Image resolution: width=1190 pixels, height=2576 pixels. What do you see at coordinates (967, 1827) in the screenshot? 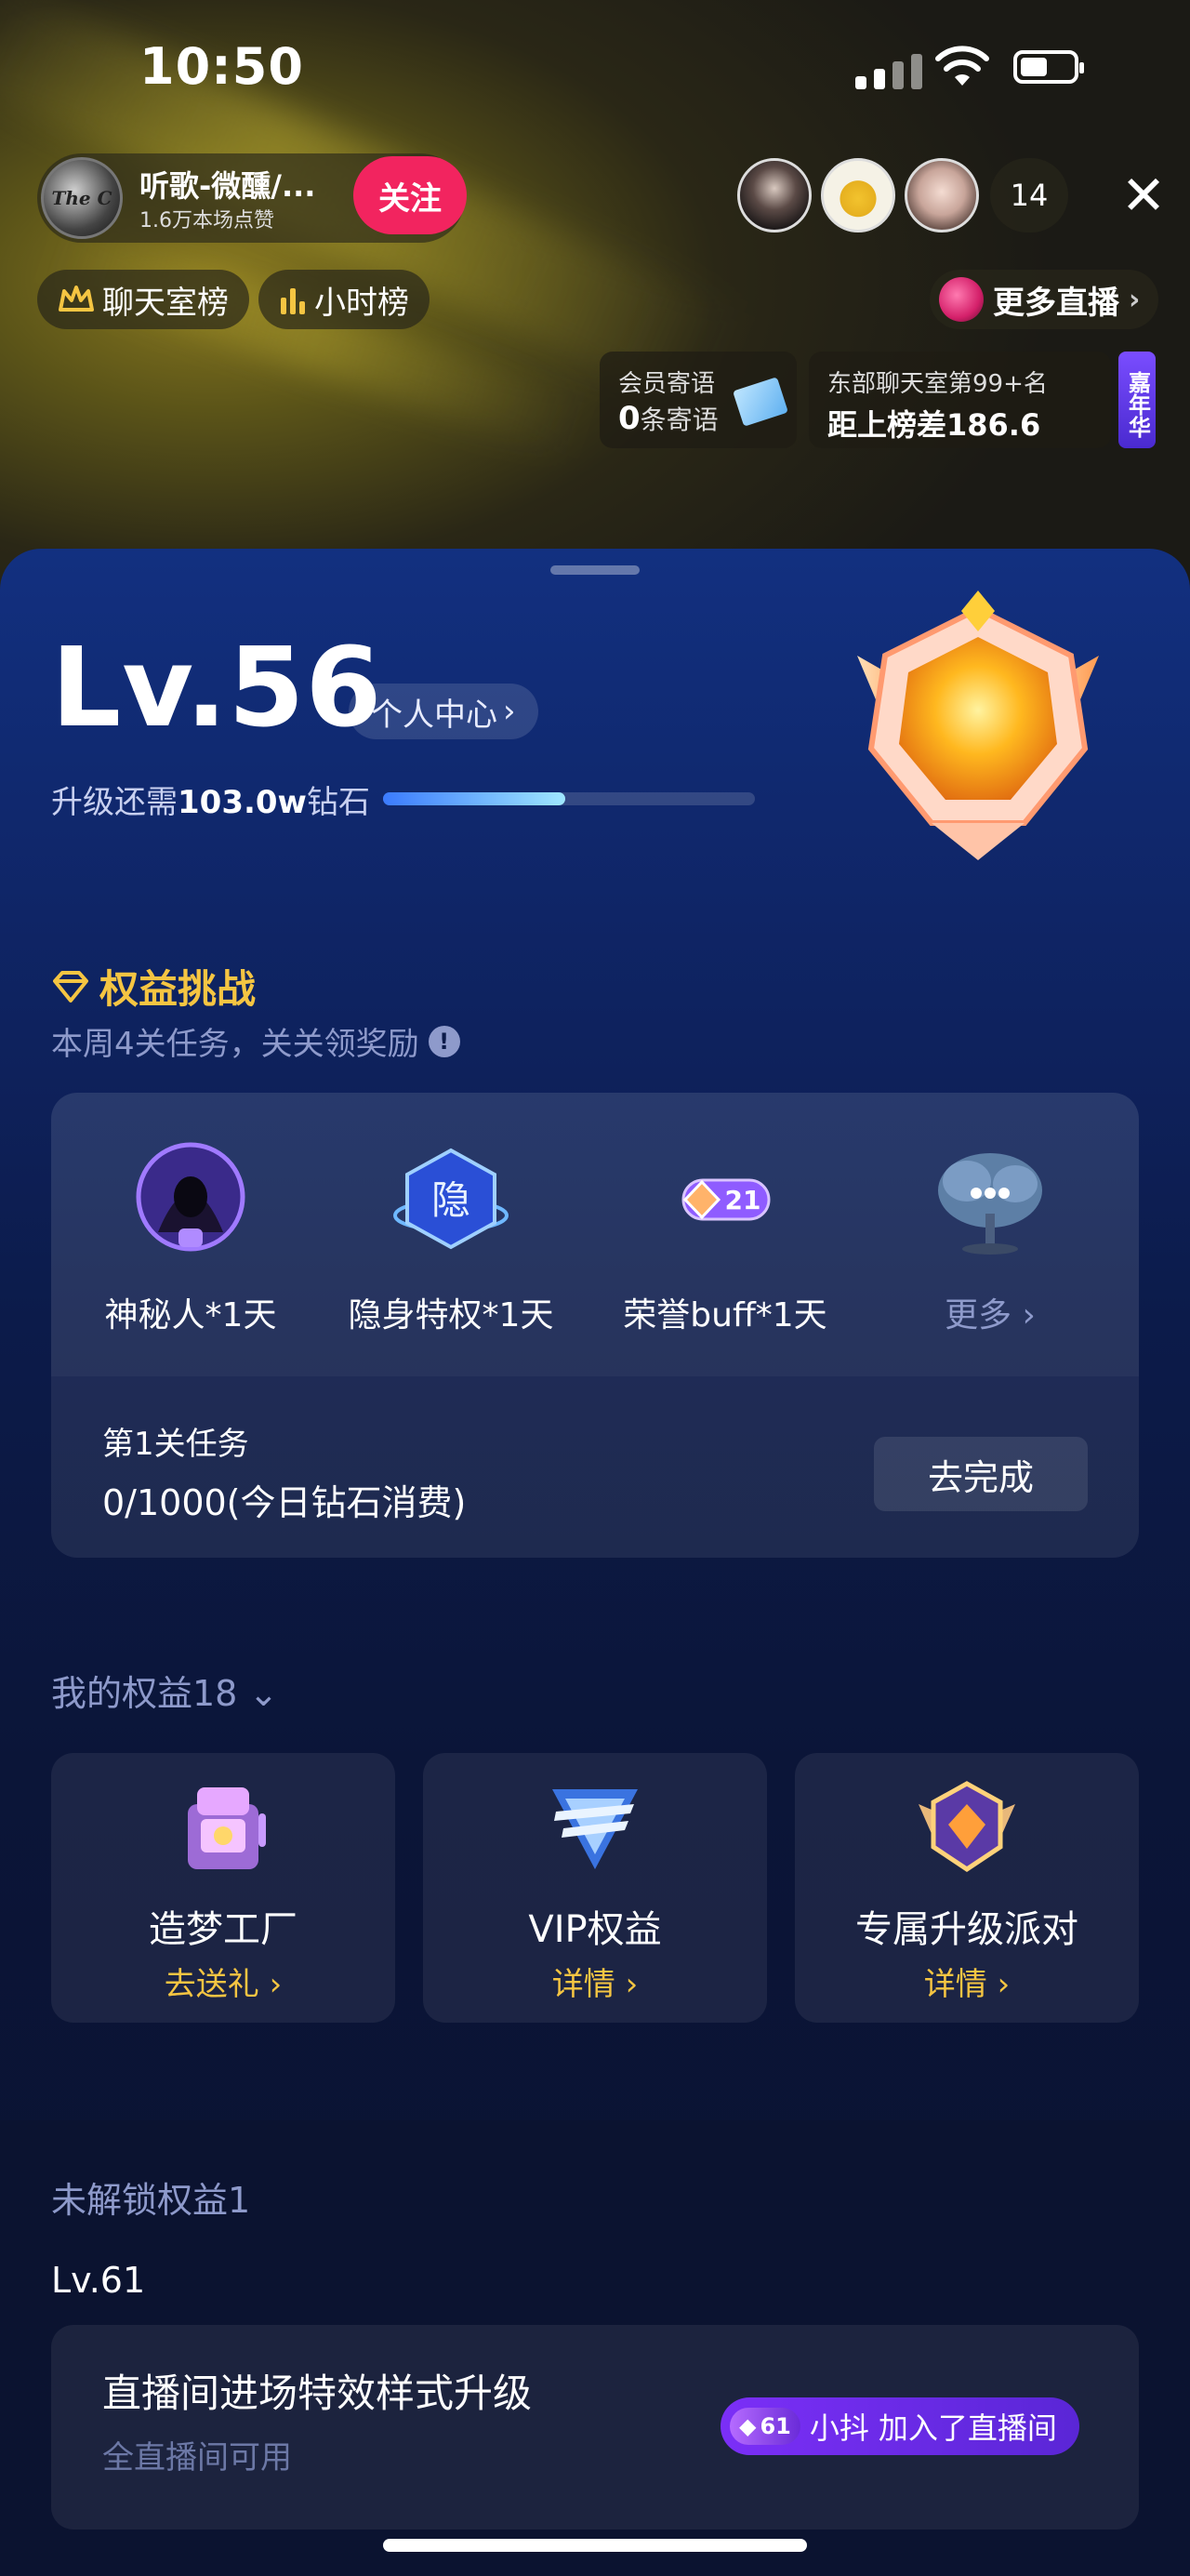
I see `party-badge-icon` at bounding box center [967, 1827].